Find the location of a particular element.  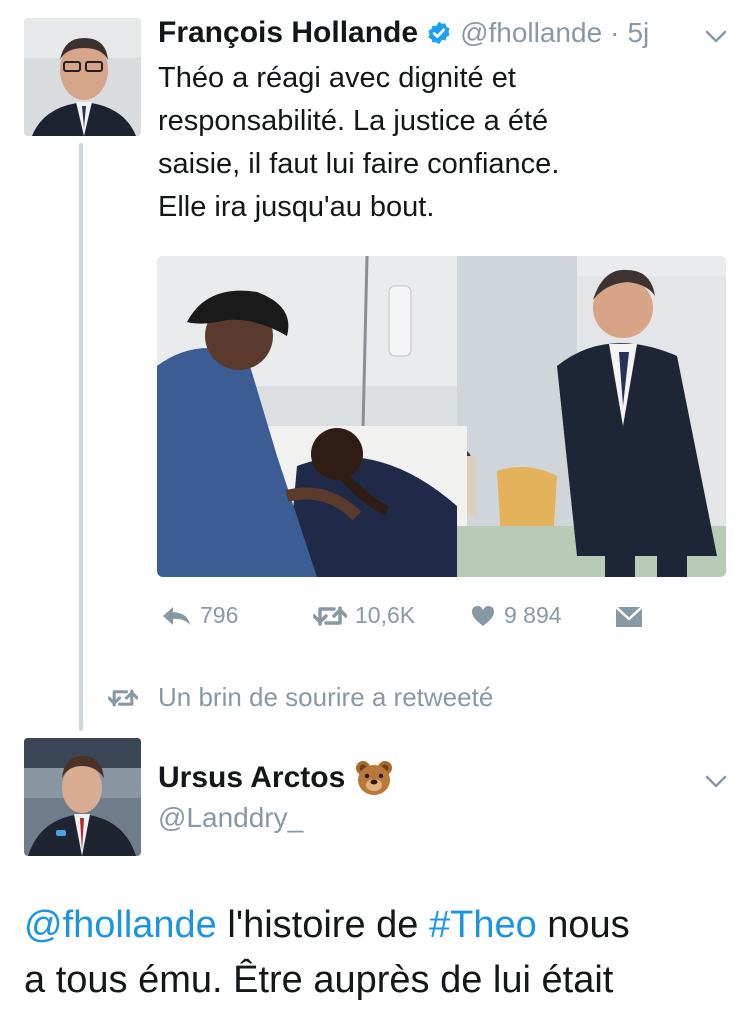

tweet1-text-line: Théo a réagi avec dignité et is located at coordinates (337, 78).